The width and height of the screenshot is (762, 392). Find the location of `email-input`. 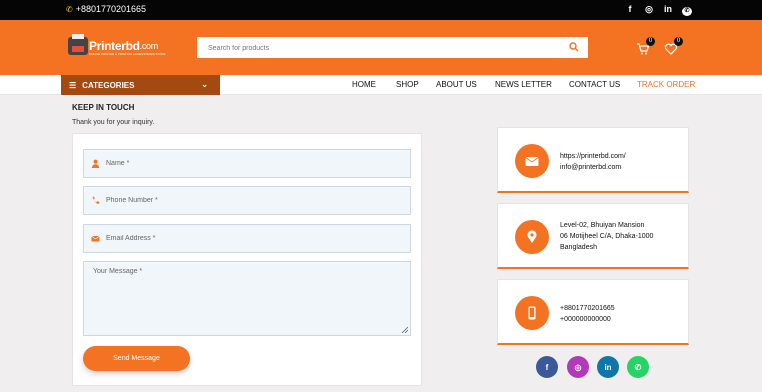

email-input is located at coordinates (251, 238).